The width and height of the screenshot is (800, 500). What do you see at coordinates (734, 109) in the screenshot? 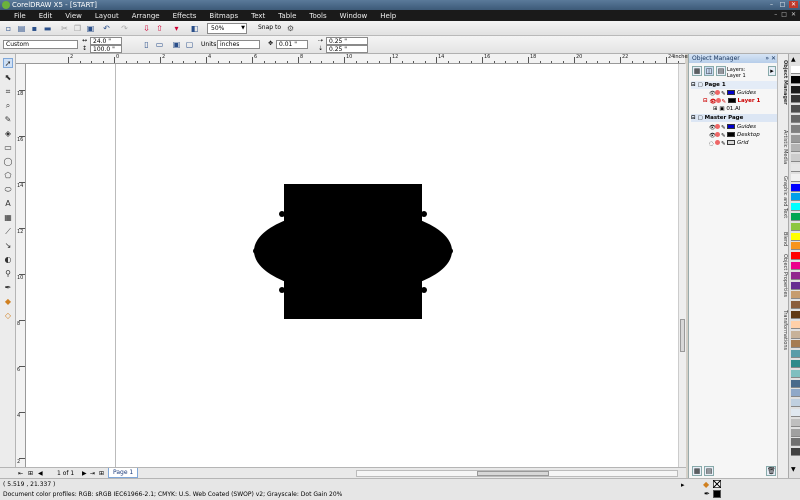
I see `tree-object-01ai: ⊞ ▣ 01.AI` at bounding box center [734, 109].